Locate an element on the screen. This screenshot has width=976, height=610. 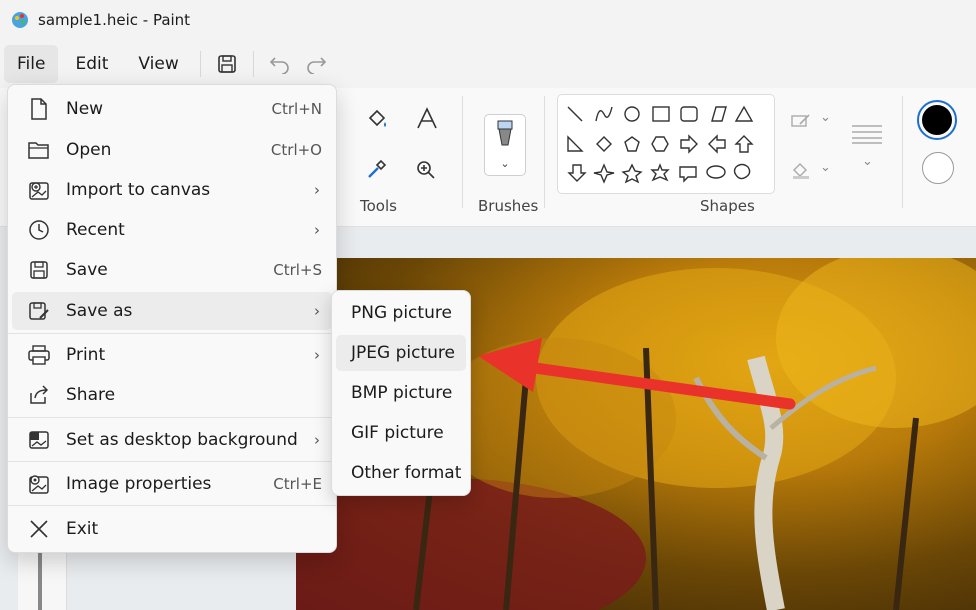
shapes-group-label: Shapes is located at coordinates (727, 206).